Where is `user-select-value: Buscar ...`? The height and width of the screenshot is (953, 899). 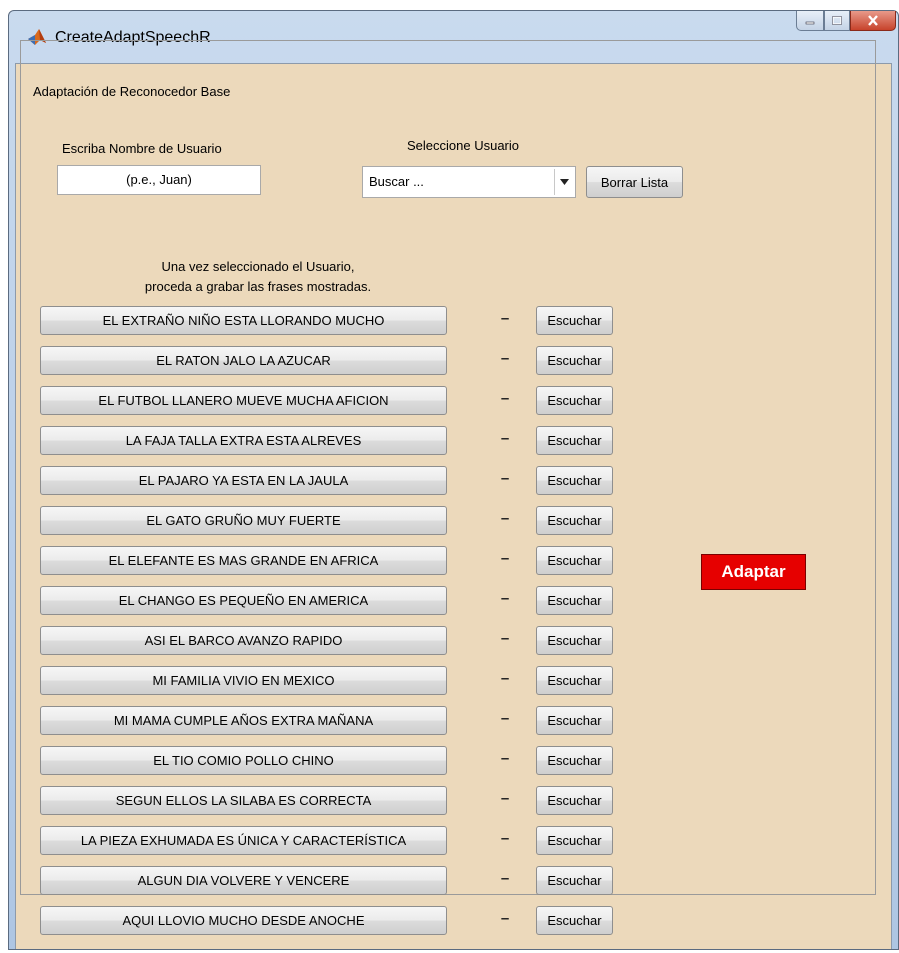
user-select-value: Buscar ... is located at coordinates (396, 181).